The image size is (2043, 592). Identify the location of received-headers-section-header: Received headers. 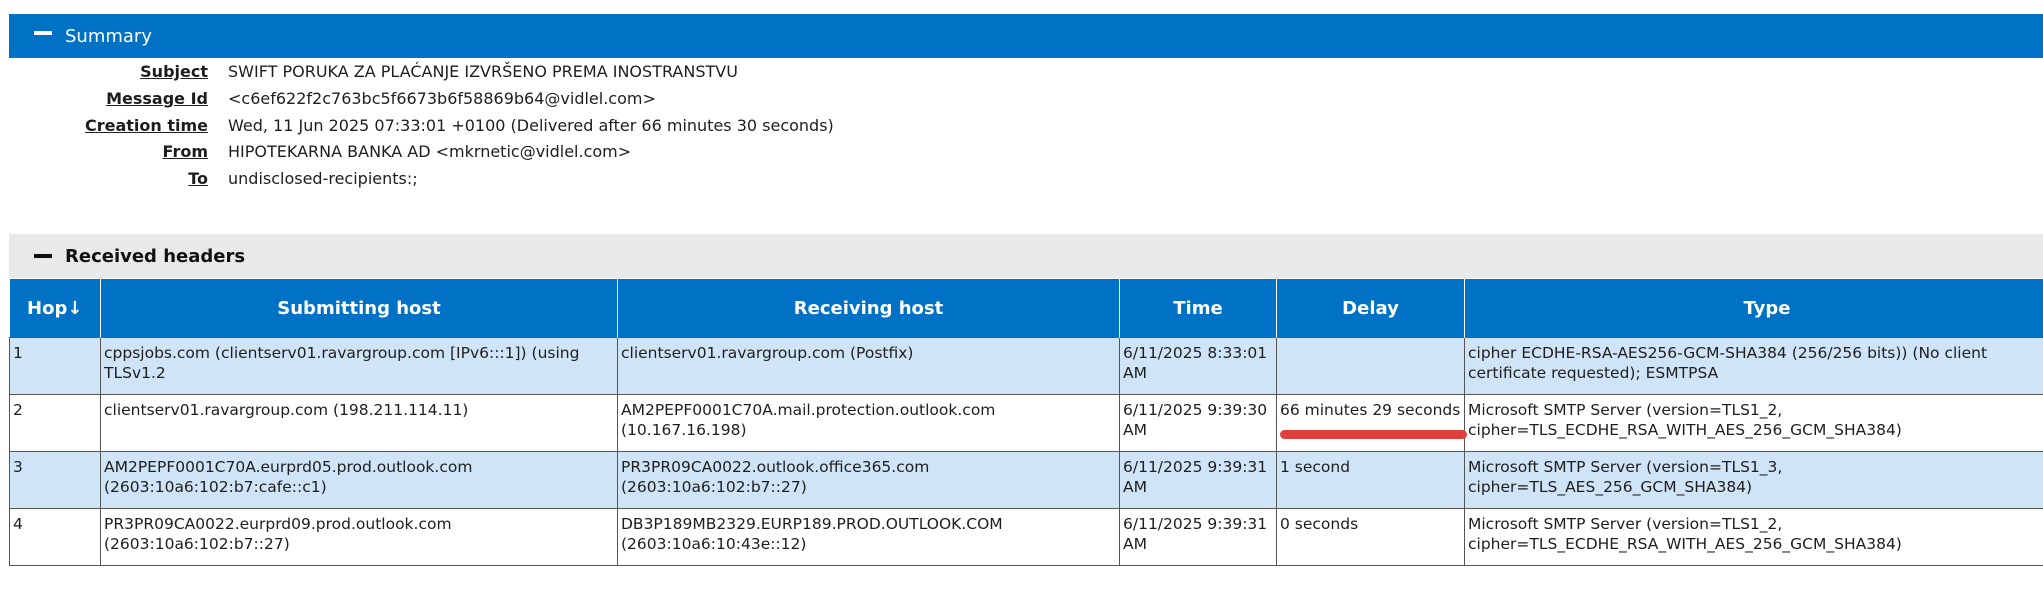
(1026, 256).